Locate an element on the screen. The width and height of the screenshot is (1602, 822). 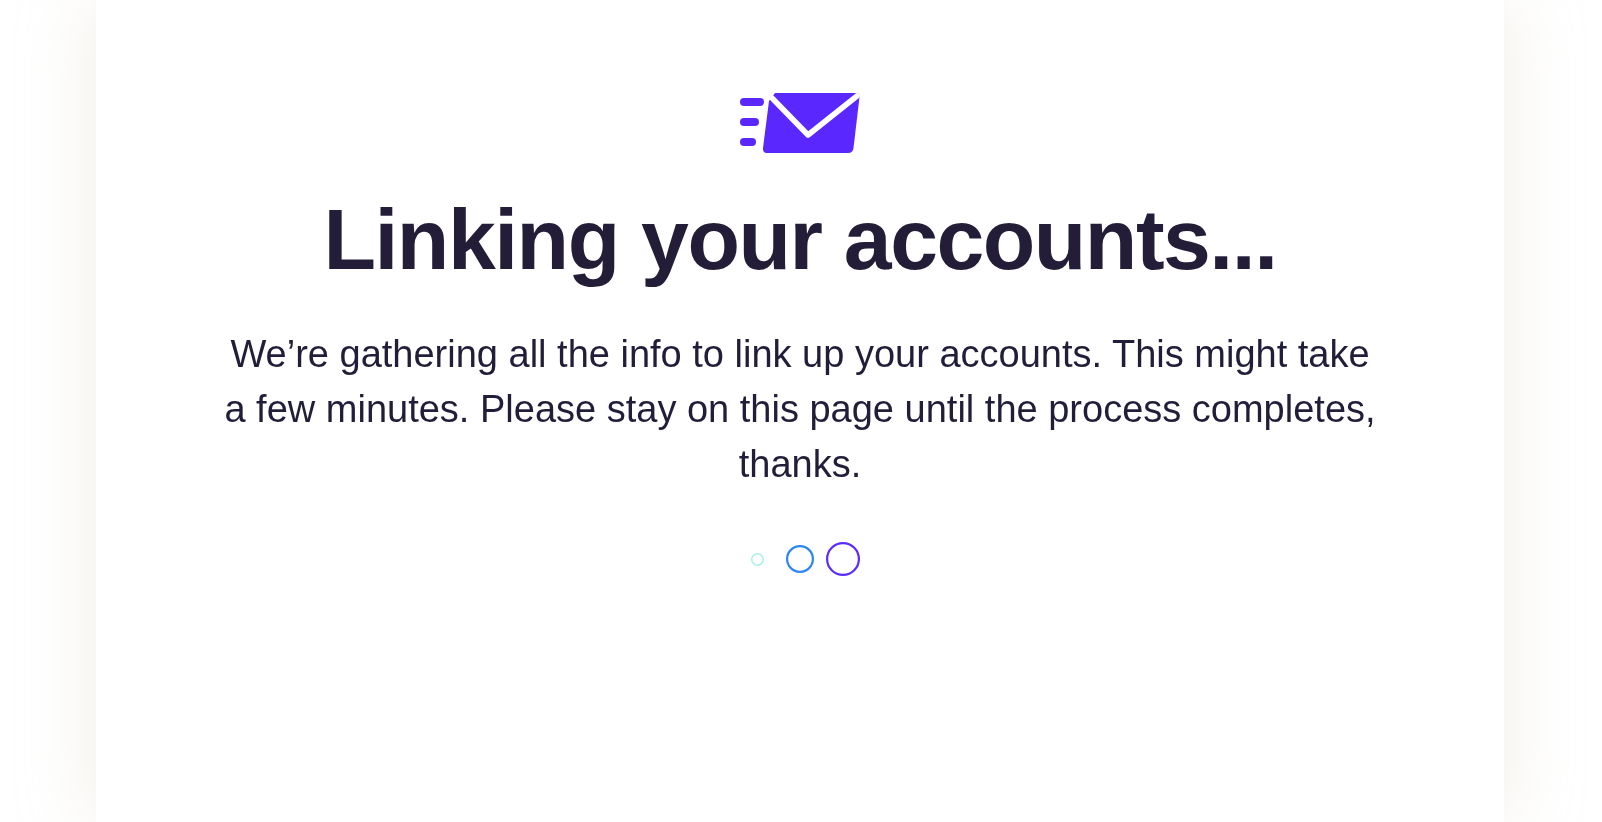
mail-icon is located at coordinates (800, 122).